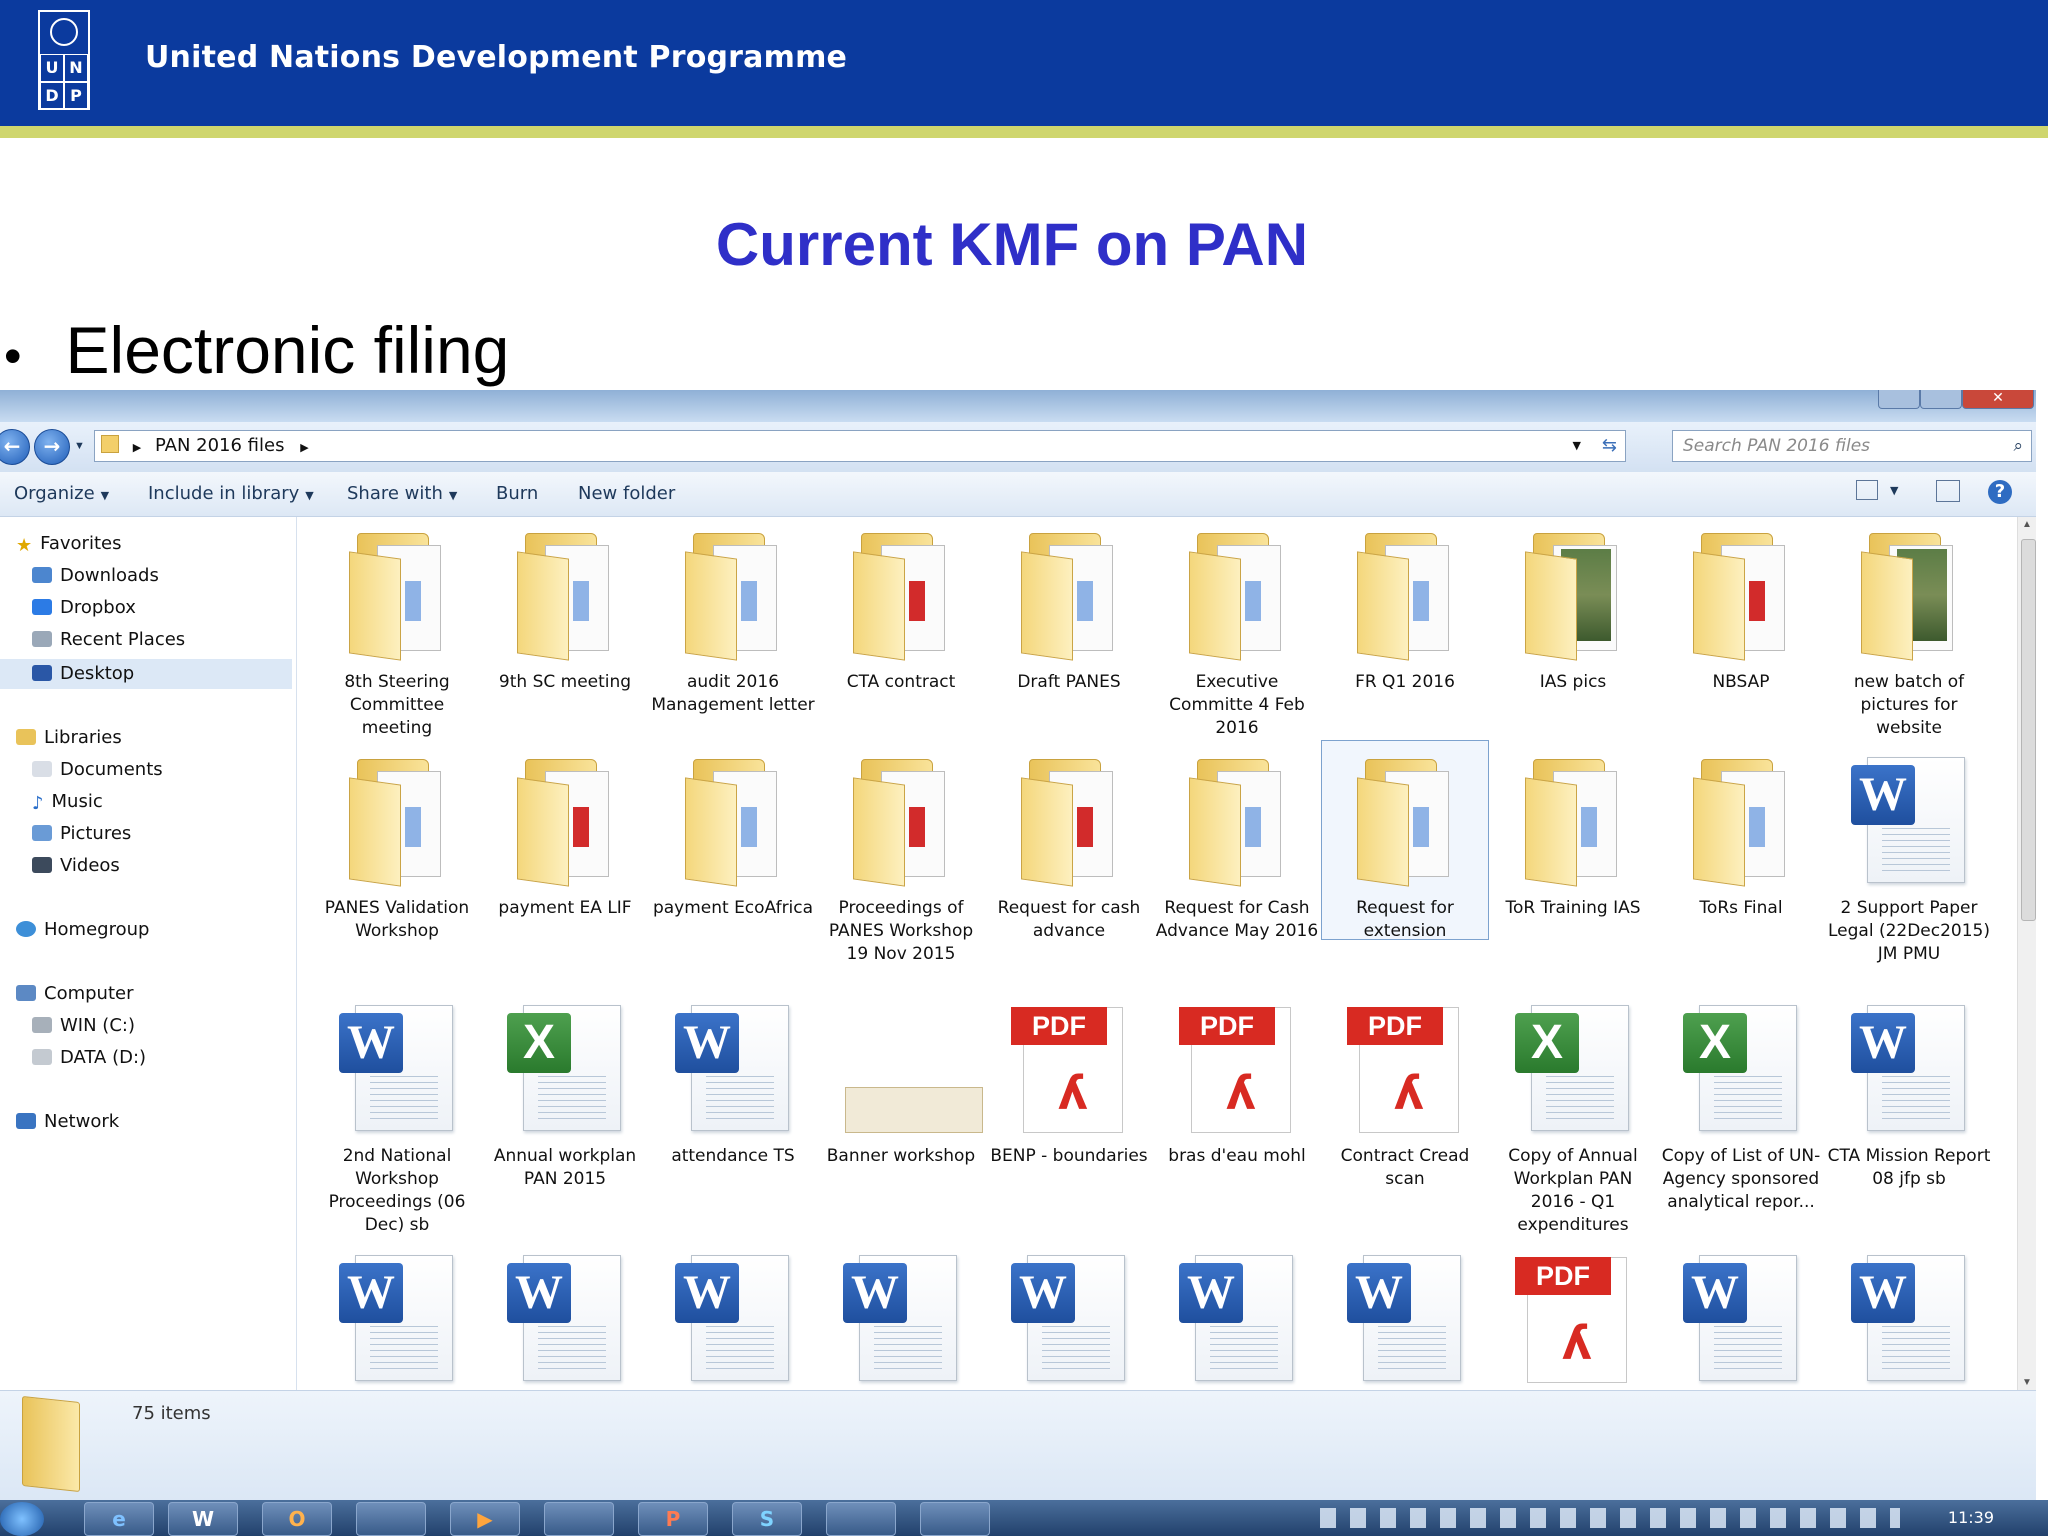  Describe the element at coordinates (1237, 1083) in the screenshot. I see `file-item-pdf: ʎ PDF bras d'eau mohl` at that location.